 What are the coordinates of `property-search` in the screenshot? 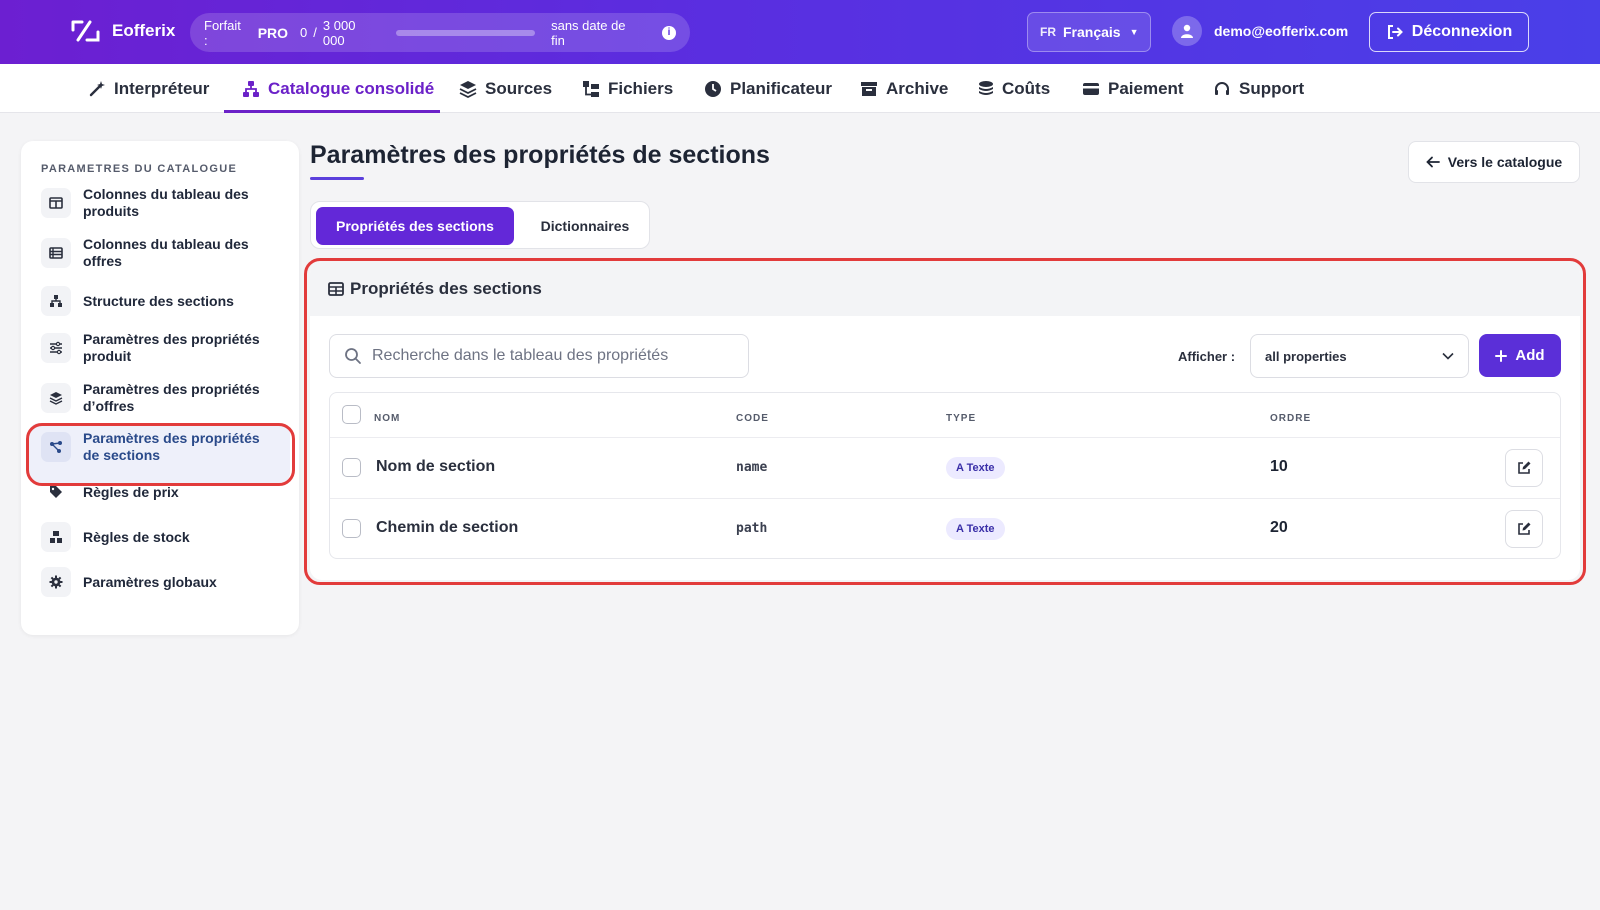 It's located at (539, 356).